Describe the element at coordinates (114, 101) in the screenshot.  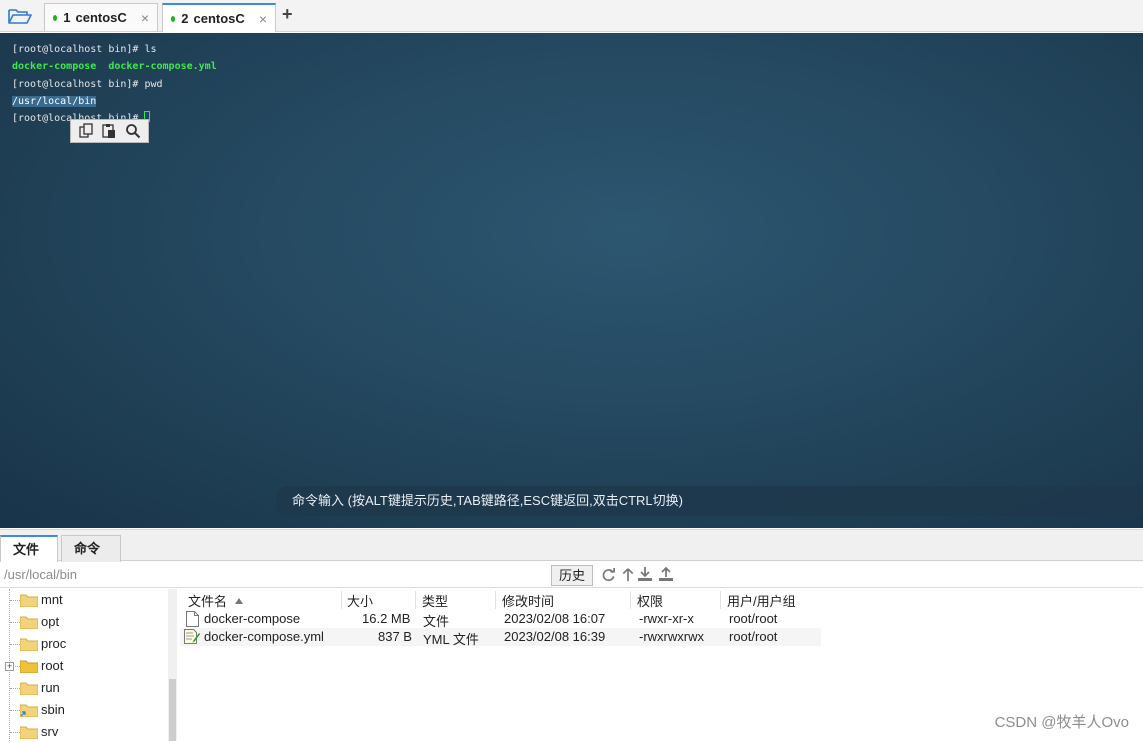
I see `terminal-line: /usr/local/bin` at that location.